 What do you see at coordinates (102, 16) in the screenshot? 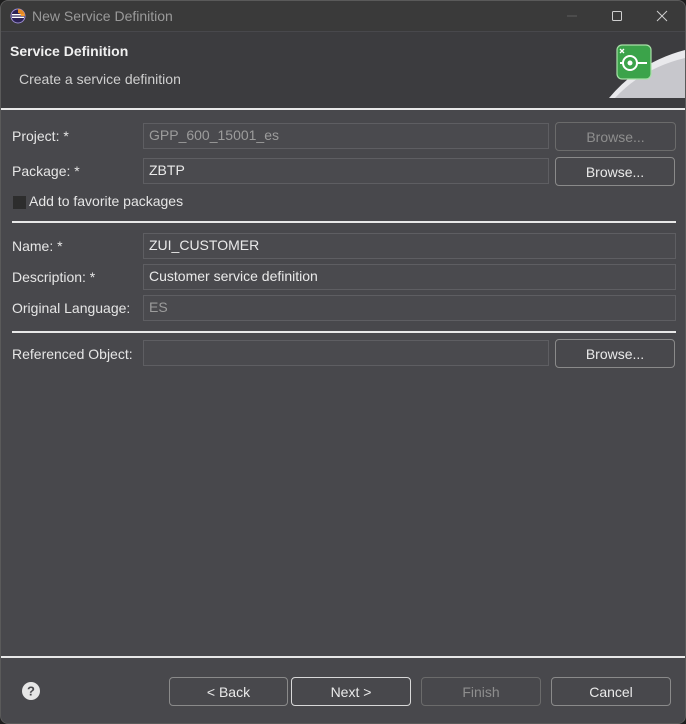
I see `window-title: New Service Definition` at bounding box center [102, 16].